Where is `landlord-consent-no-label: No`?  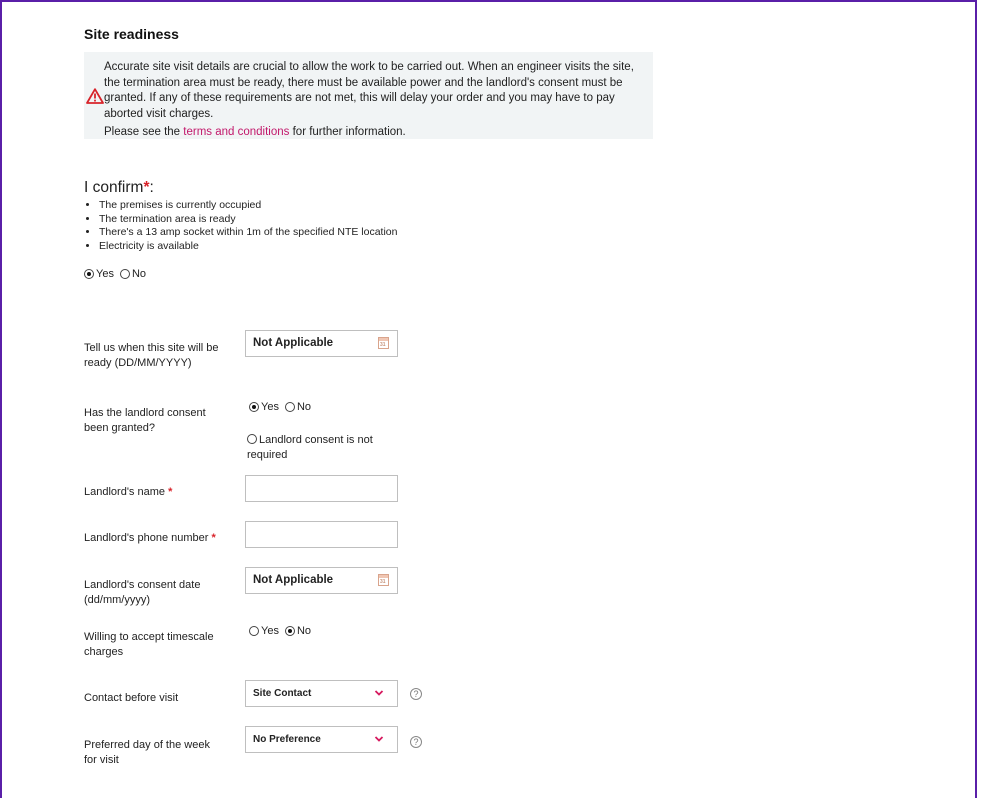 landlord-consent-no-label: No is located at coordinates (304, 407).